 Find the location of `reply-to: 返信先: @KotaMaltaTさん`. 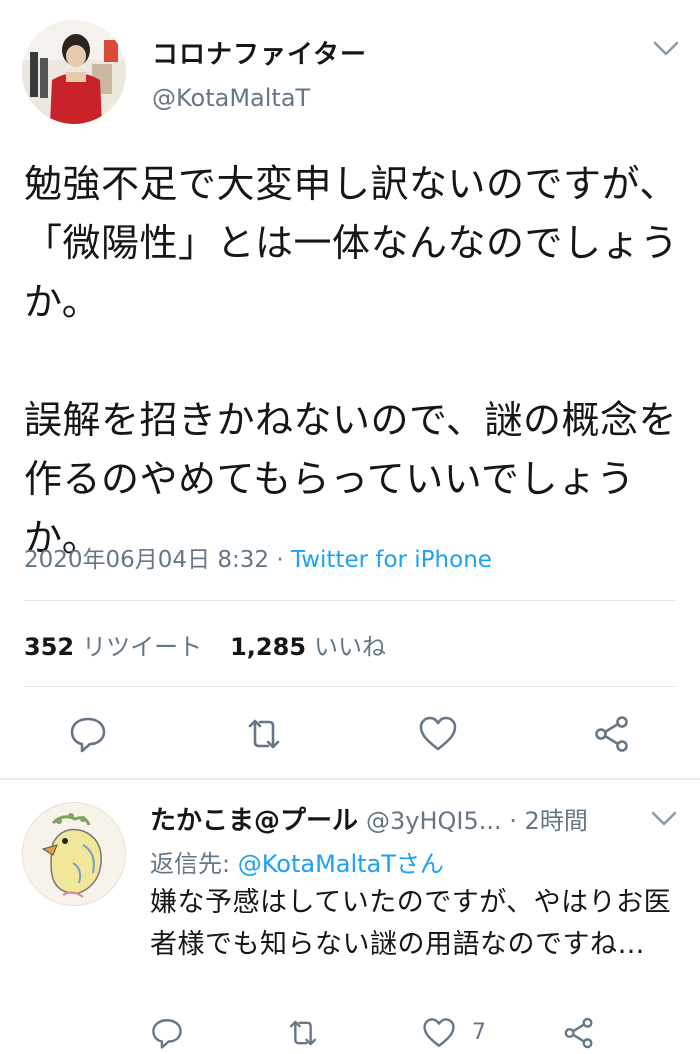

reply-to: 返信先: @KotaMaltaTさん is located at coordinates (297, 861).